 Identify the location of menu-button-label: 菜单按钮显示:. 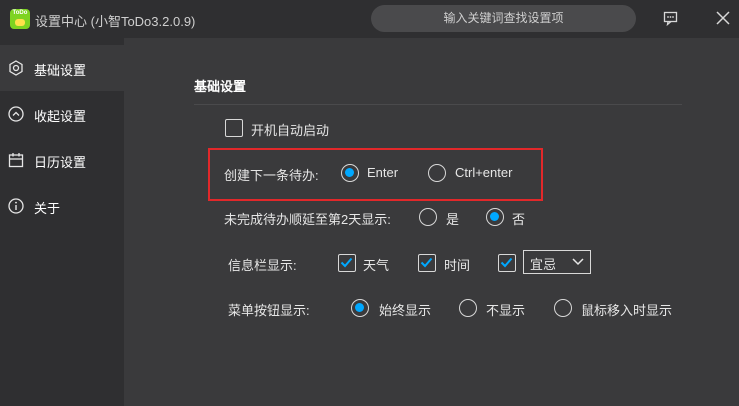
(269, 310).